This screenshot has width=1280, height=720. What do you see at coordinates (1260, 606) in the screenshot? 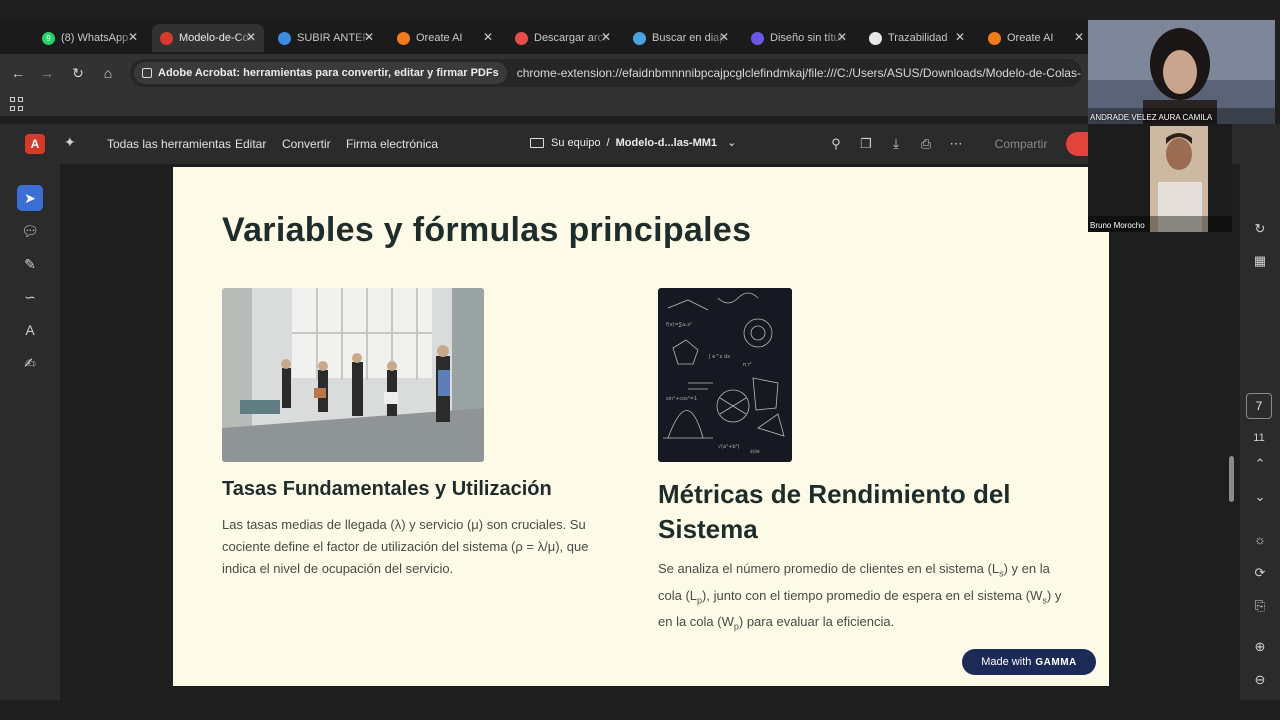
I see `extract-page-icon: ⎘` at bounding box center [1260, 606].